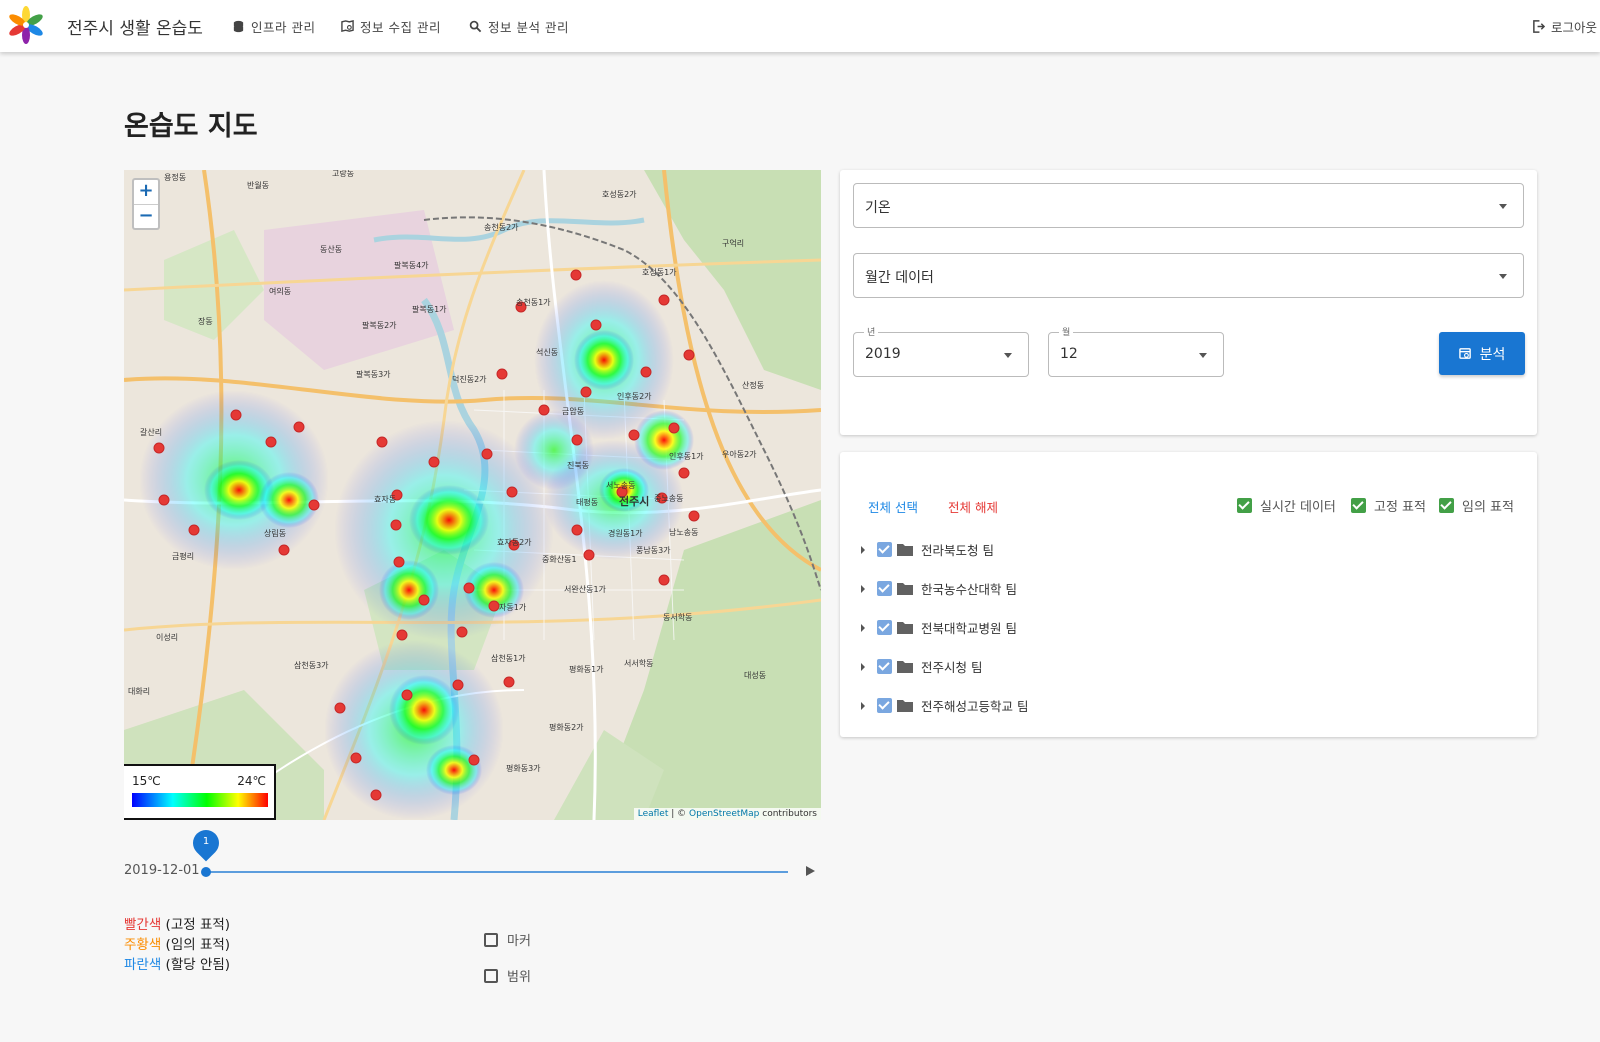 Image resolution: width=1600 pixels, height=1042 pixels. Describe the element at coordinates (523, 768) in the screenshot. I see `svg-text: 평화동3가` at that location.